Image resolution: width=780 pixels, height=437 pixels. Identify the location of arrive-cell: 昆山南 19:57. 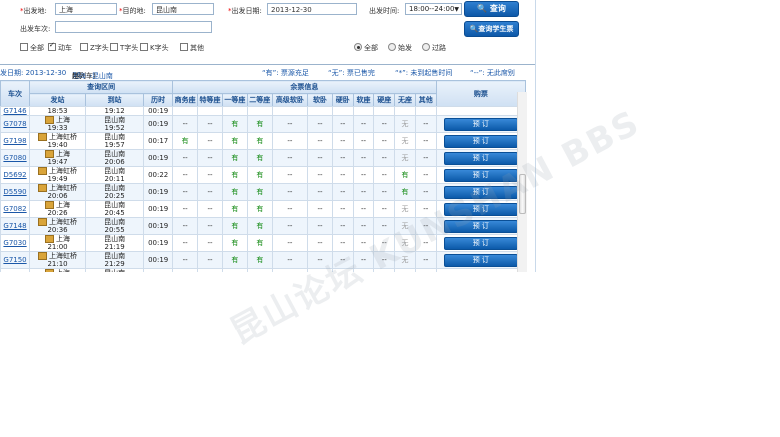
(115, 141).